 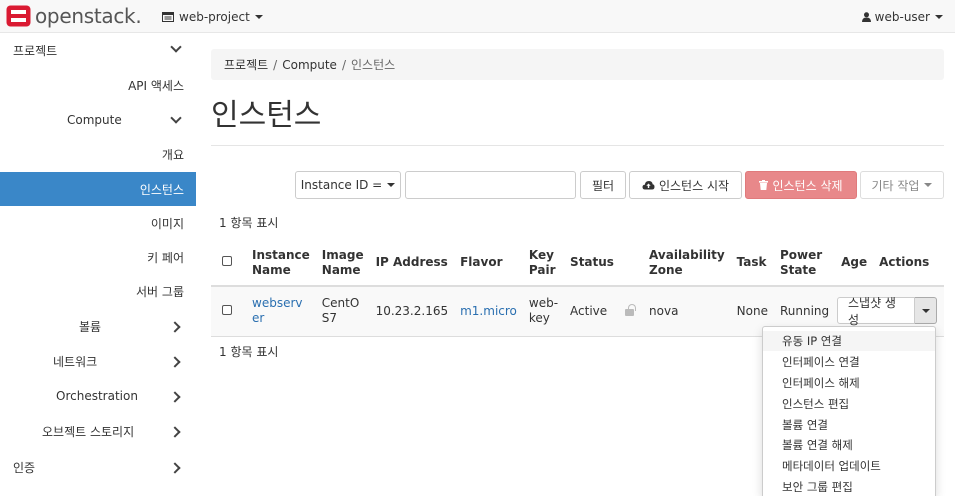 What do you see at coordinates (764, 185) in the screenshot?
I see `trash-icon` at bounding box center [764, 185].